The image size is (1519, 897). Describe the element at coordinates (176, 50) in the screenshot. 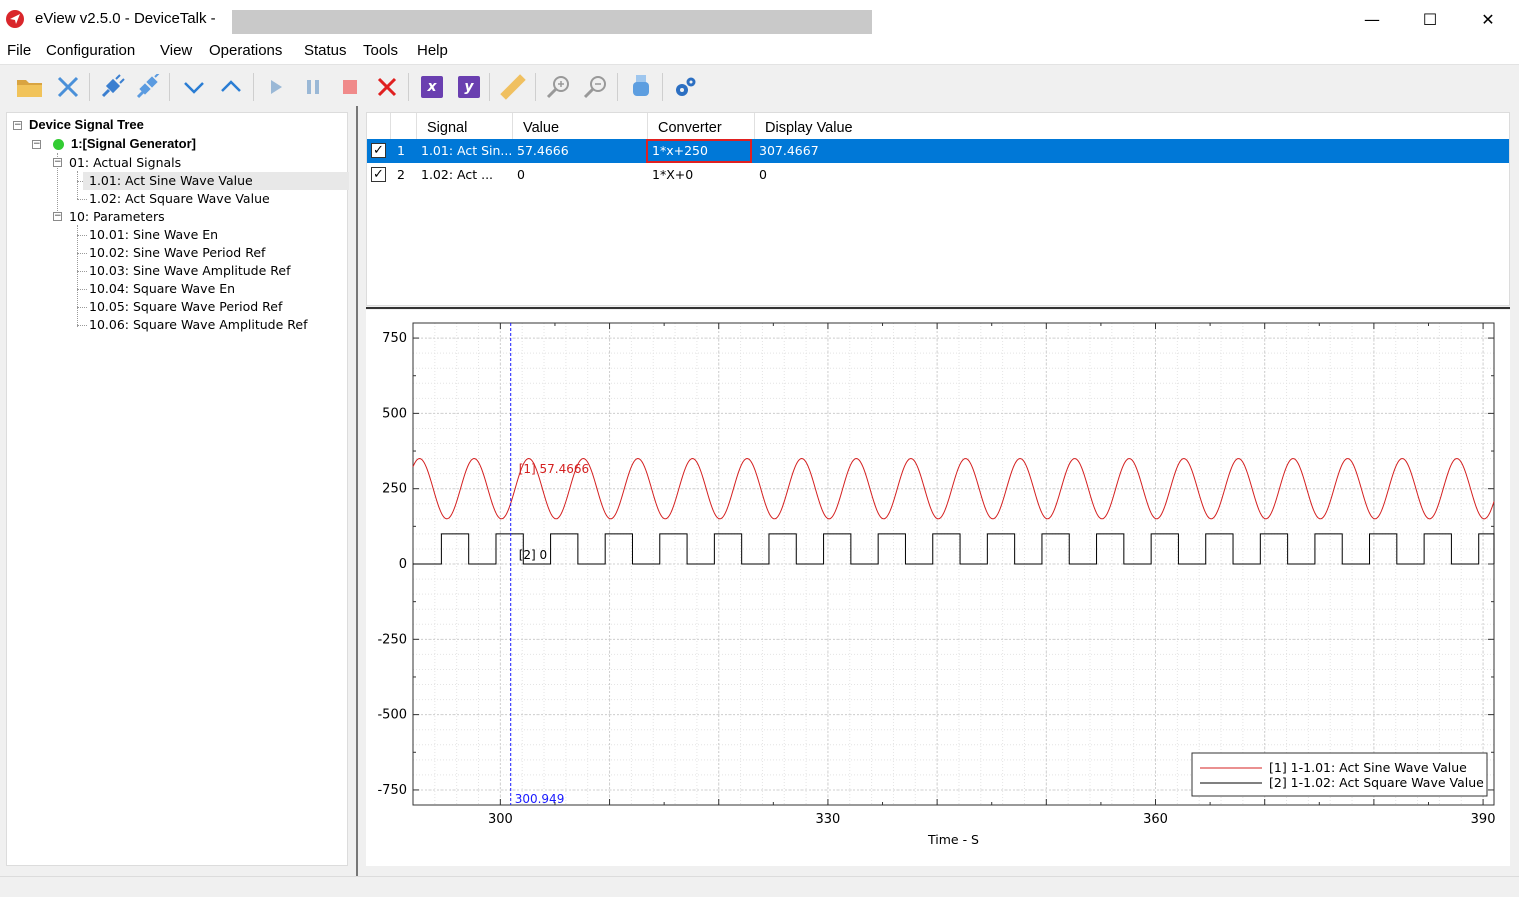

I see `menu-view: View` at that location.